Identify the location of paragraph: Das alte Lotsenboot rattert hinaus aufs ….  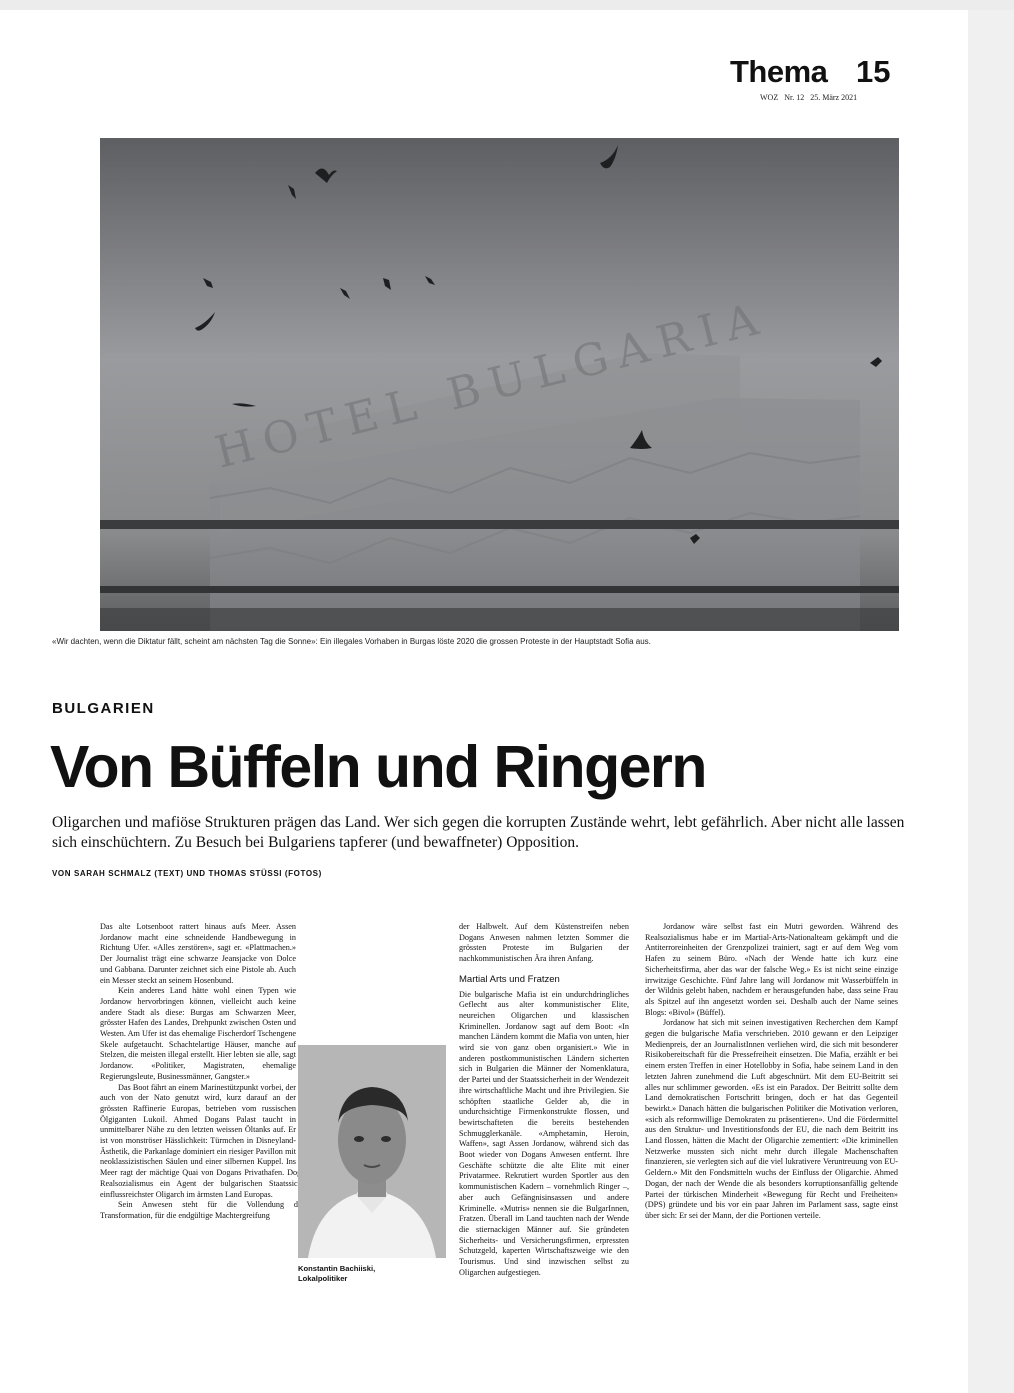
(198, 953).